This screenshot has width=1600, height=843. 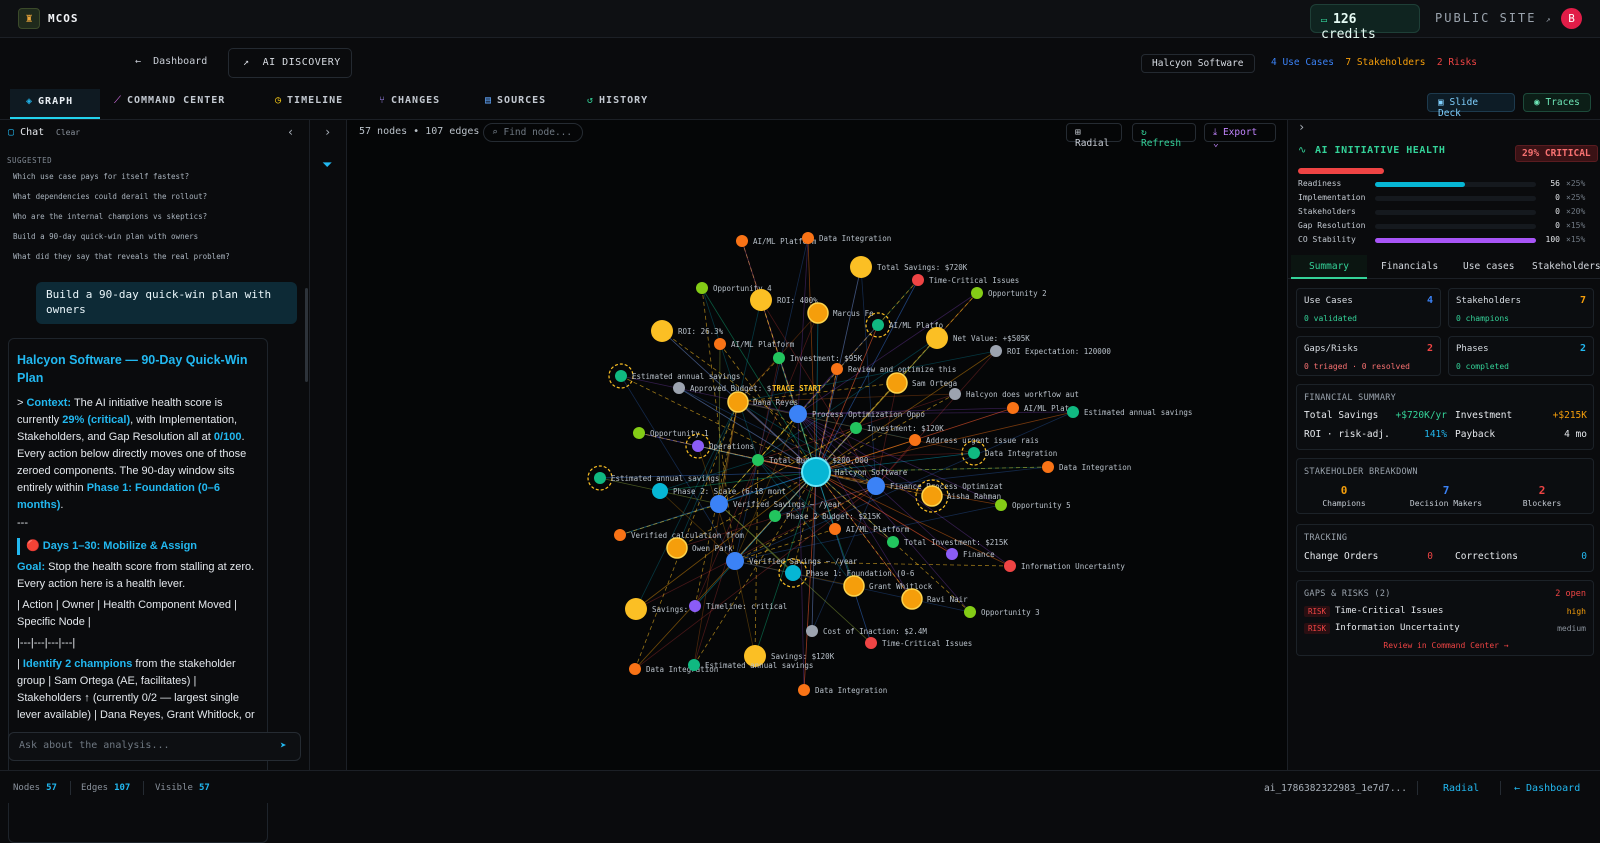 What do you see at coordinates (901, 586) in the screenshot?
I see `node-label: Grant Whitlock` at bounding box center [901, 586].